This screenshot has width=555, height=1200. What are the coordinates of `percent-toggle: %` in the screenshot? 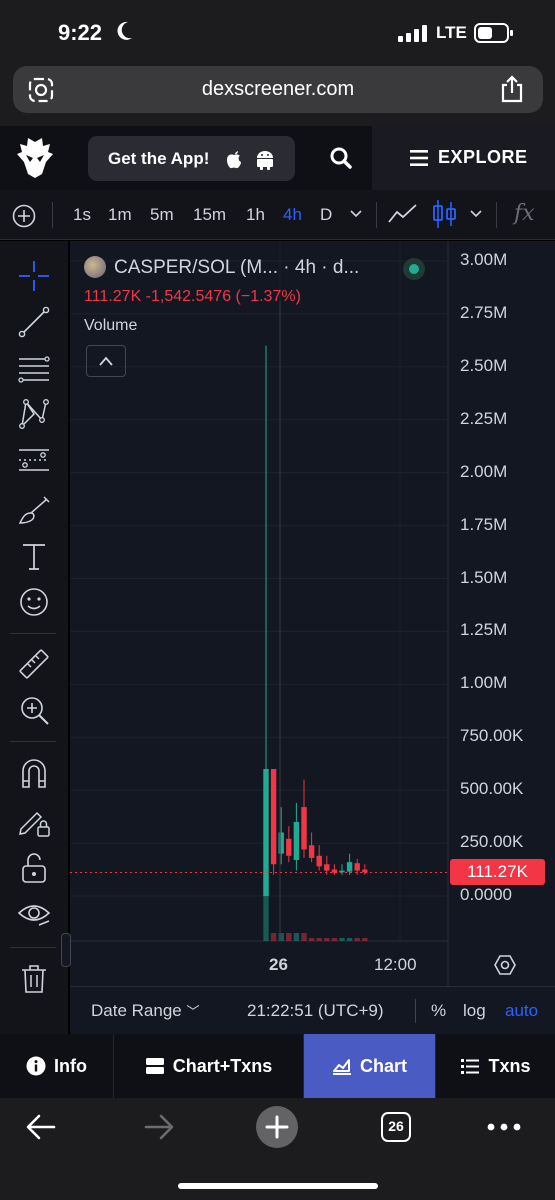 It's located at (438, 1011).